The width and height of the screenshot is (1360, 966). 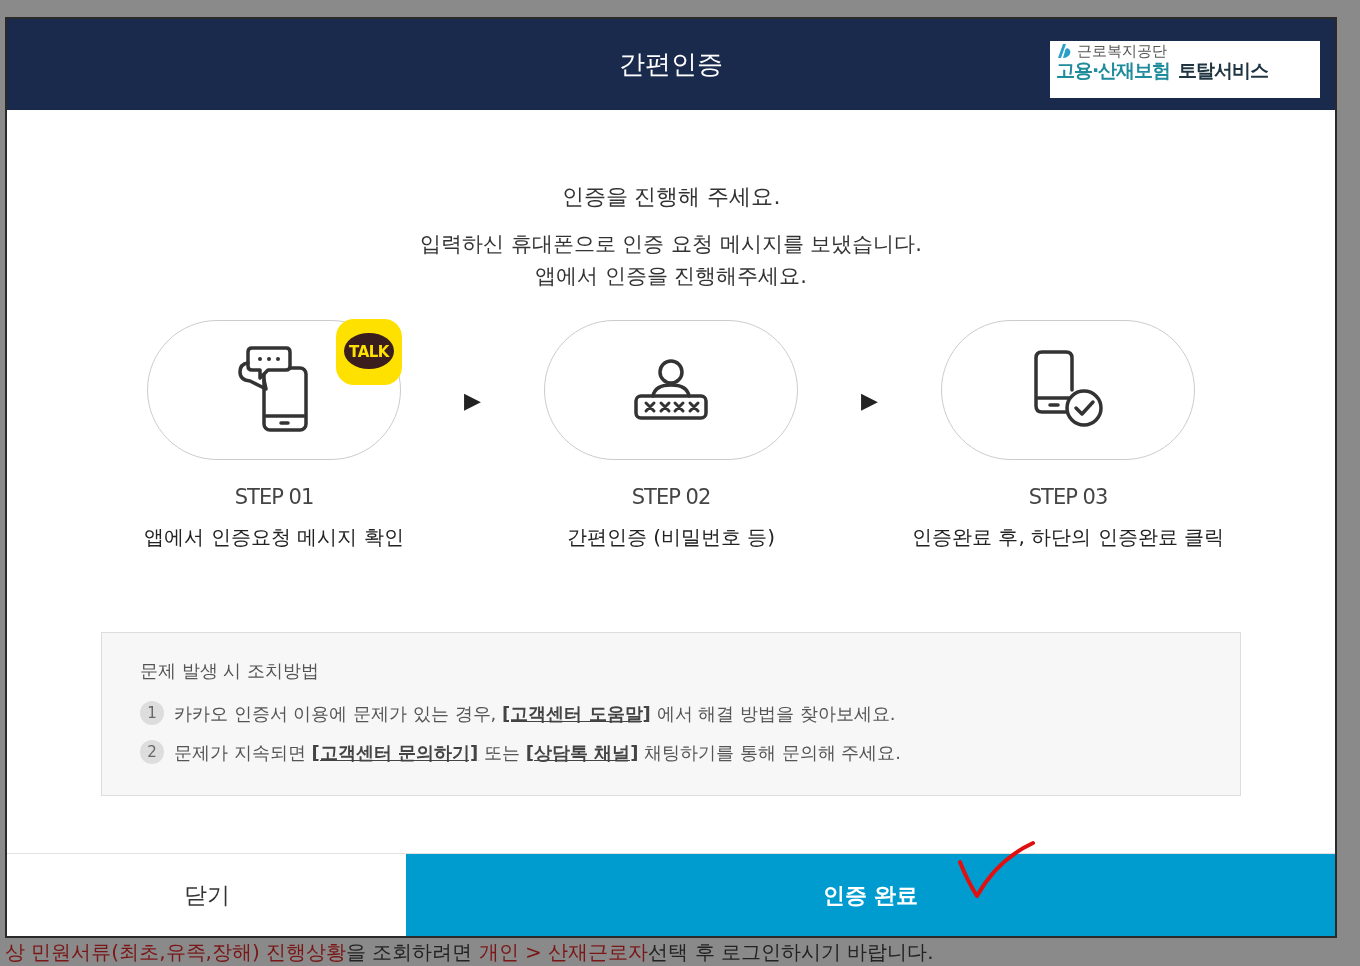 What do you see at coordinates (395, 752) in the screenshot?
I see `help-link: [고객센터 문의하기]` at bounding box center [395, 752].